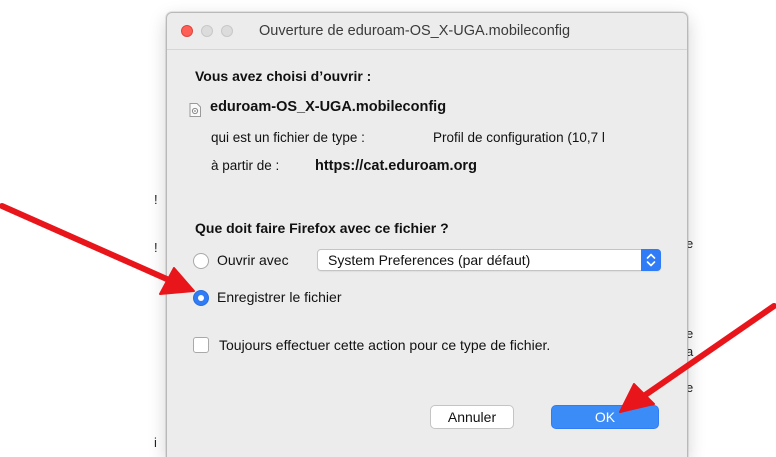  Describe the element at coordinates (279, 297) in the screenshot. I see `save-file-label: Enregistrer le fichier` at that location.